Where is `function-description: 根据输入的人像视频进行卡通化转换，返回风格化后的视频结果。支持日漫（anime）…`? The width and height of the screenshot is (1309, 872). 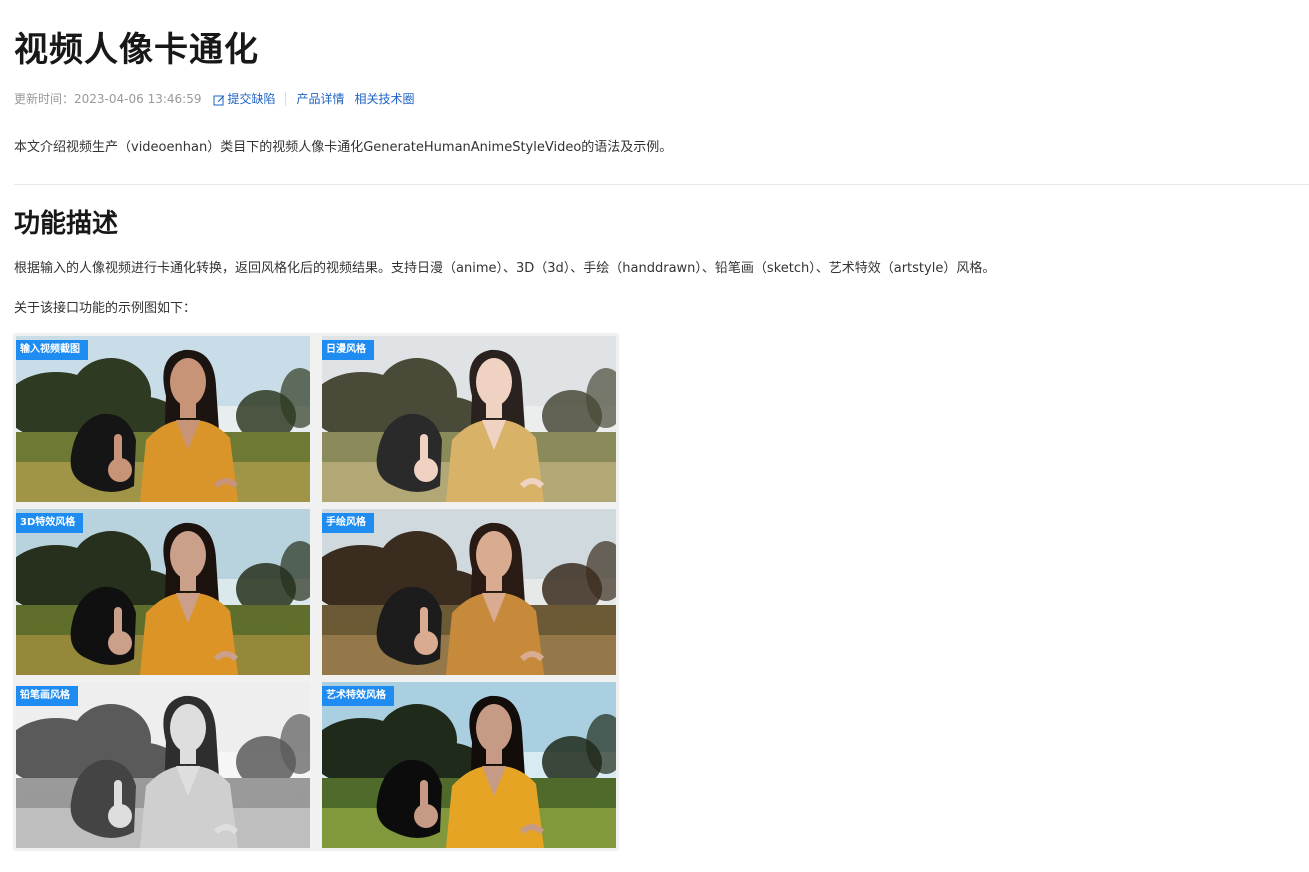
function-description: 根据输入的人像视频进行卡通化转换，返回风格化后的视频结果。支持日漫（anime）… is located at coordinates (505, 268).